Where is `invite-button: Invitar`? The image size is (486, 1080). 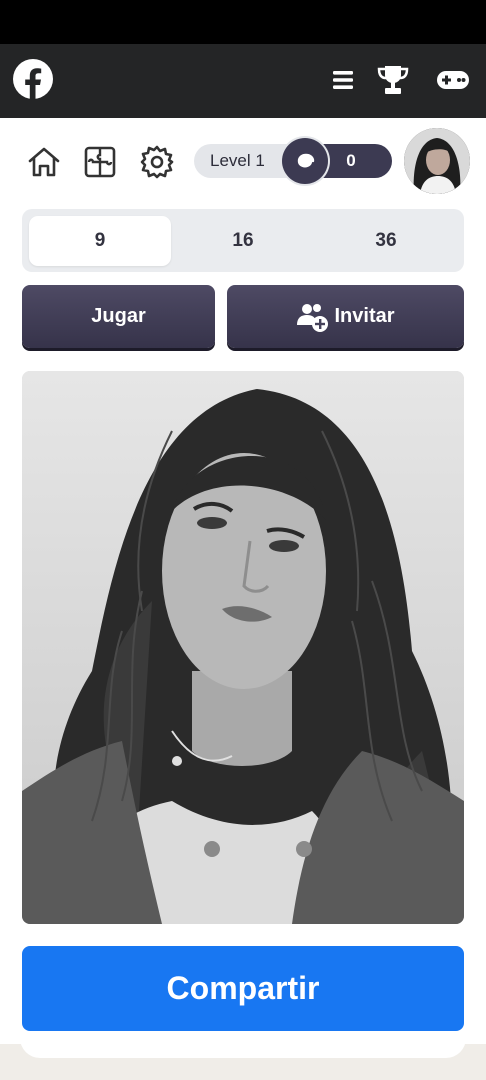 invite-button: Invitar is located at coordinates (345, 316).